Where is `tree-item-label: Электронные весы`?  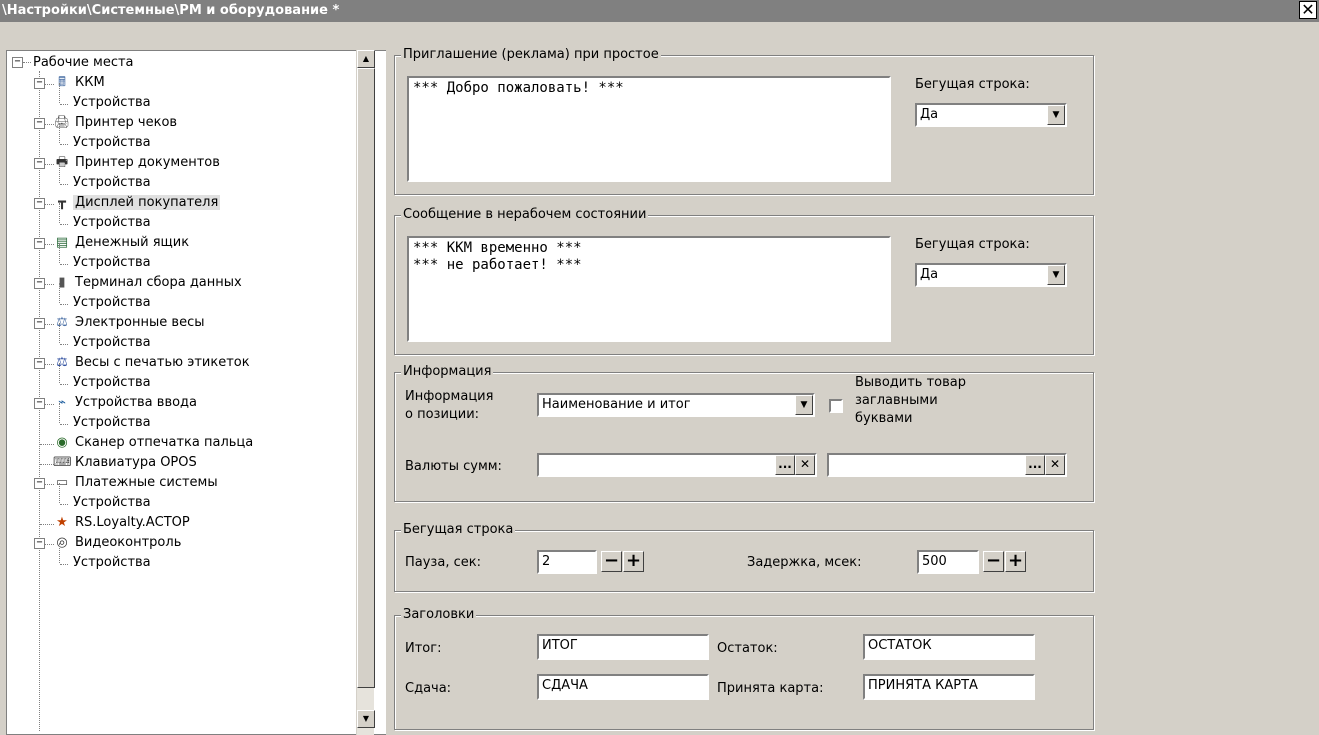 tree-item-label: Электронные весы is located at coordinates (140, 322).